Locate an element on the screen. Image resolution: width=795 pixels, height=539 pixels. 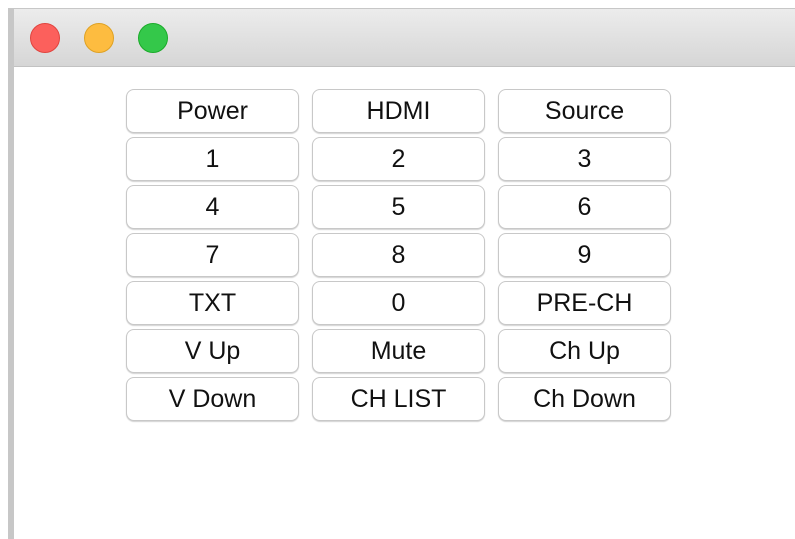
source-button: Source is located at coordinates (584, 111).